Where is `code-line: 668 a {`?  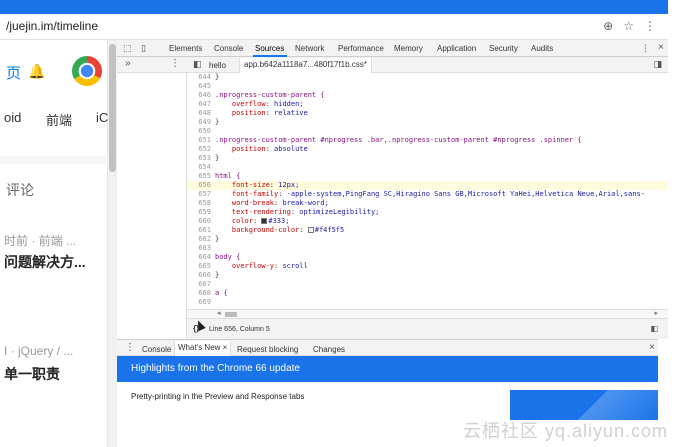 code-line: 668 a { is located at coordinates (427, 293).